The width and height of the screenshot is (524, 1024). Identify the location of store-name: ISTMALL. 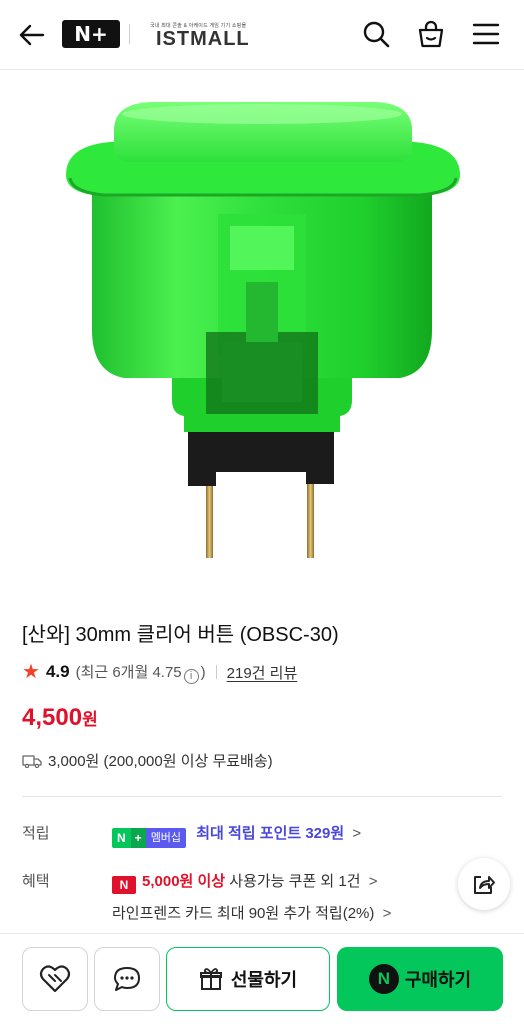
(203, 39).